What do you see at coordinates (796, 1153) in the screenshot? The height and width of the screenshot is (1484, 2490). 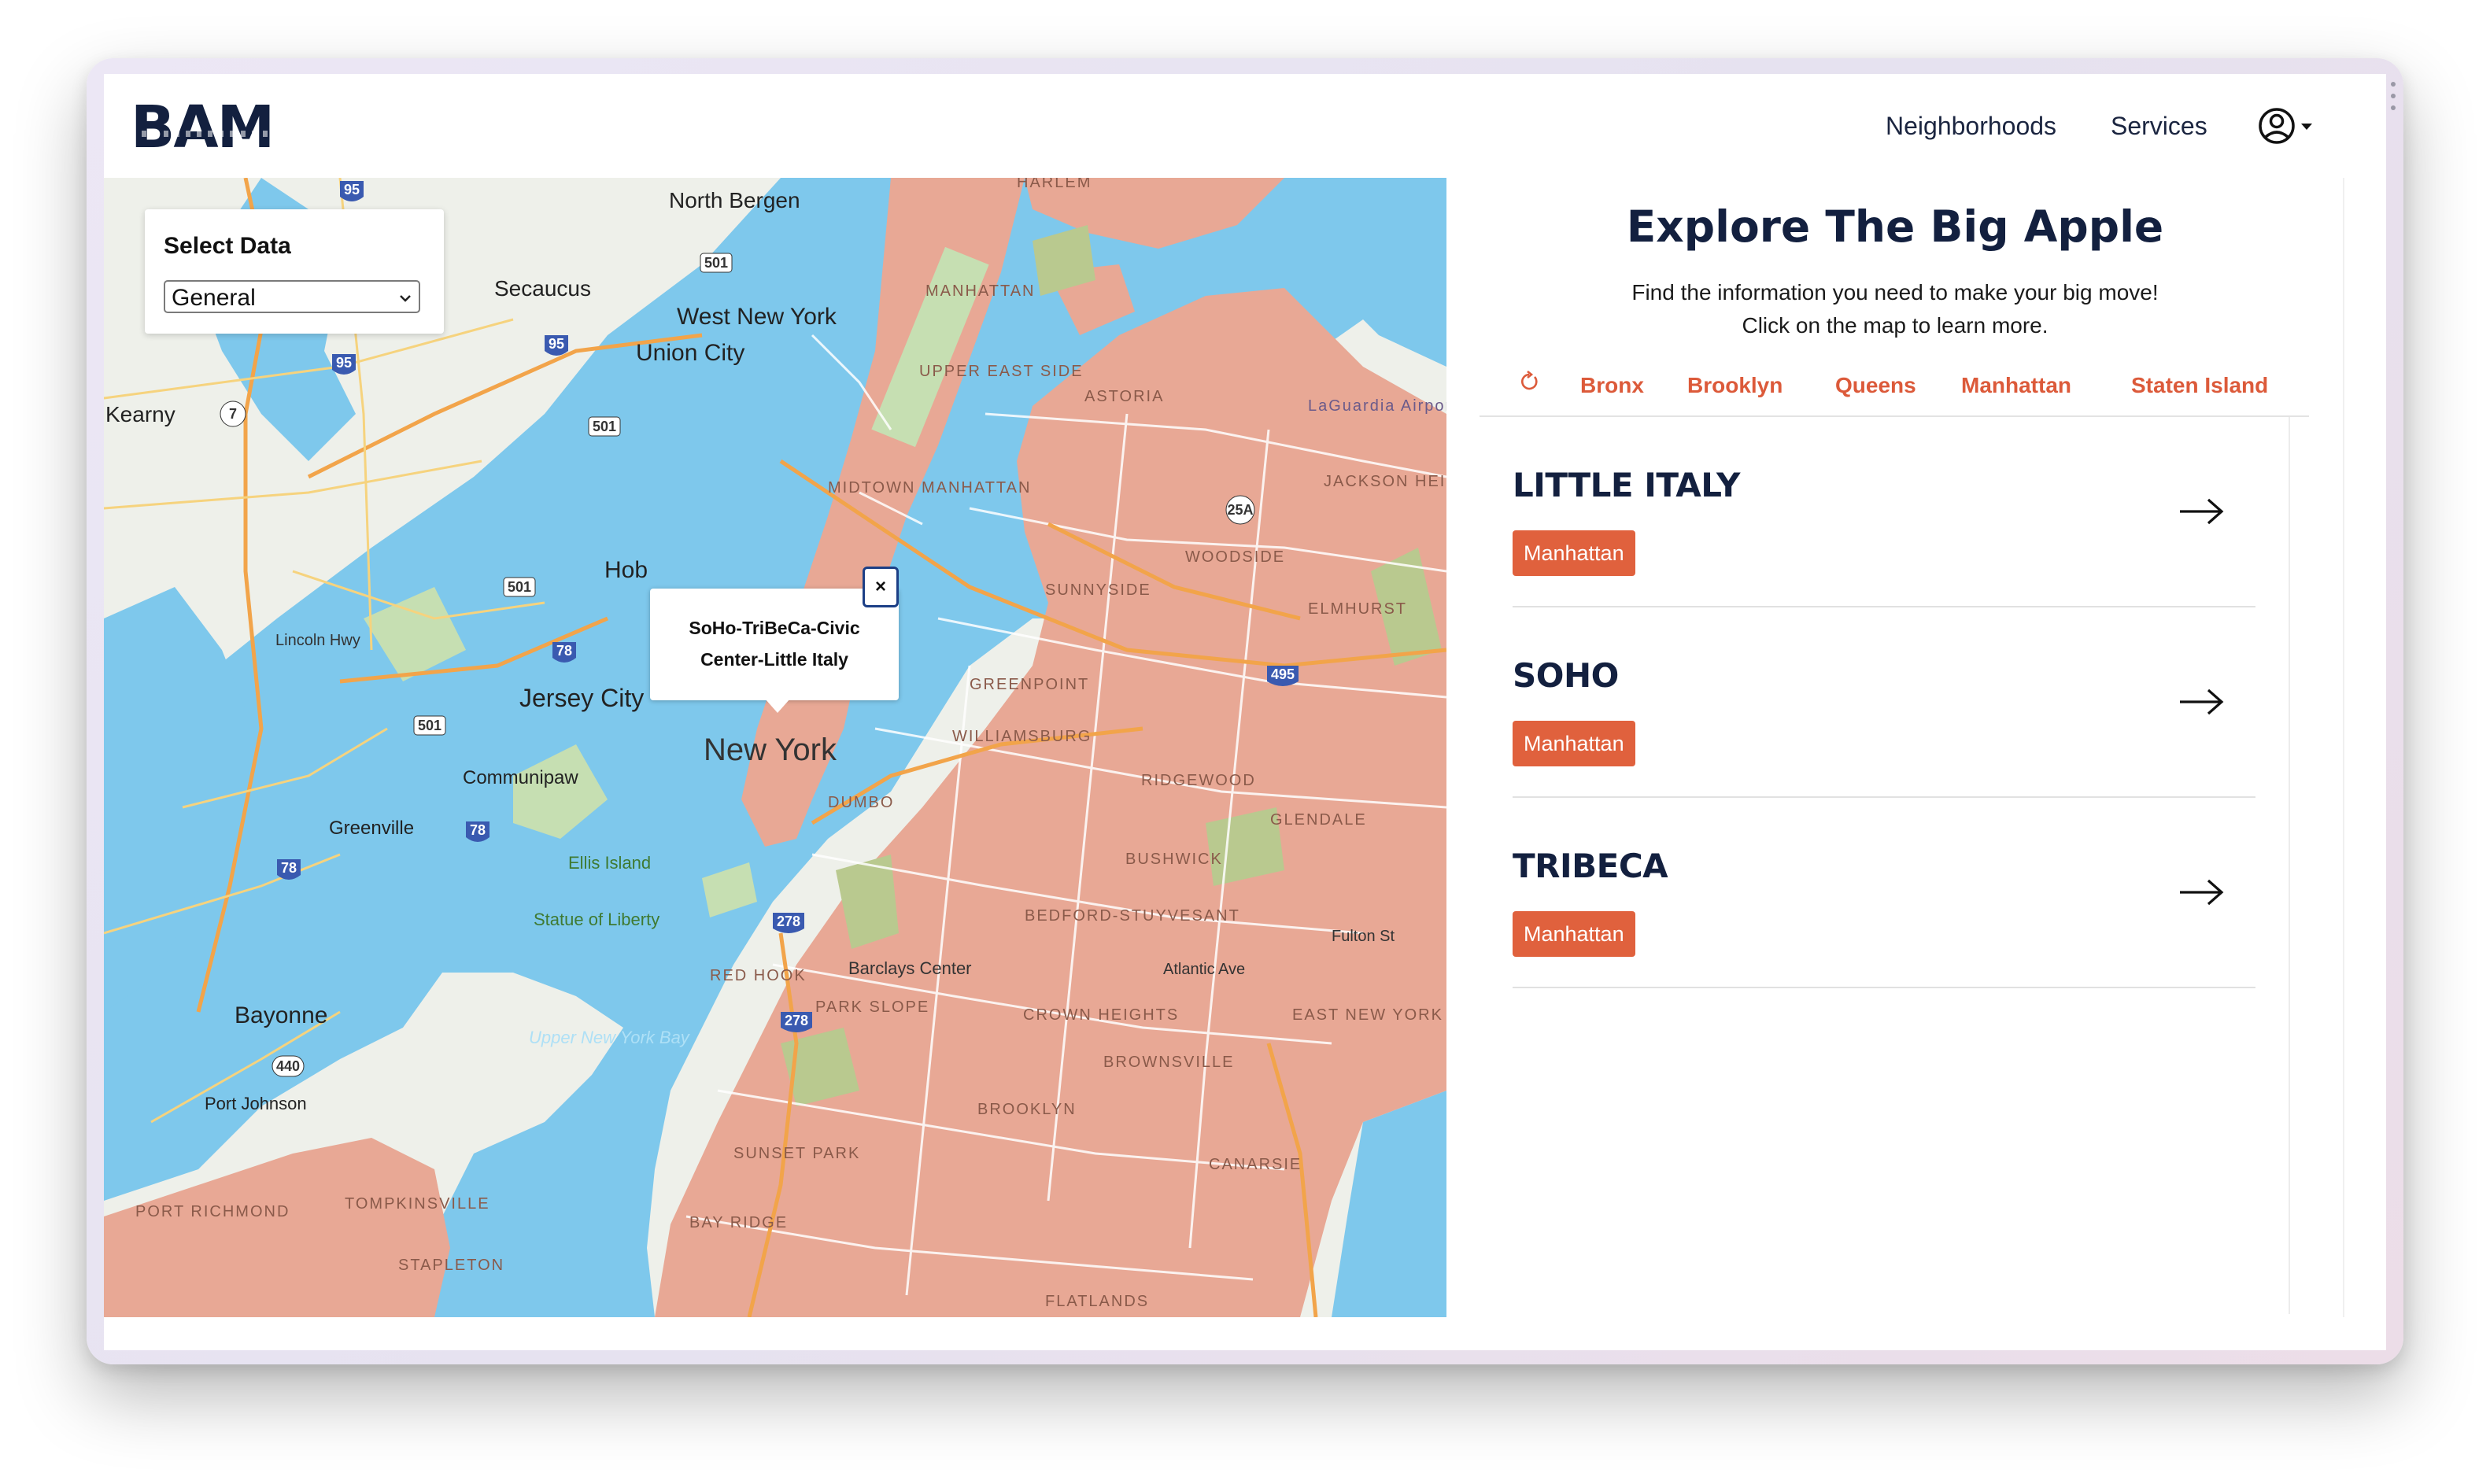 I see `map-label-sunset-park: SUNSET PARK` at bounding box center [796, 1153].